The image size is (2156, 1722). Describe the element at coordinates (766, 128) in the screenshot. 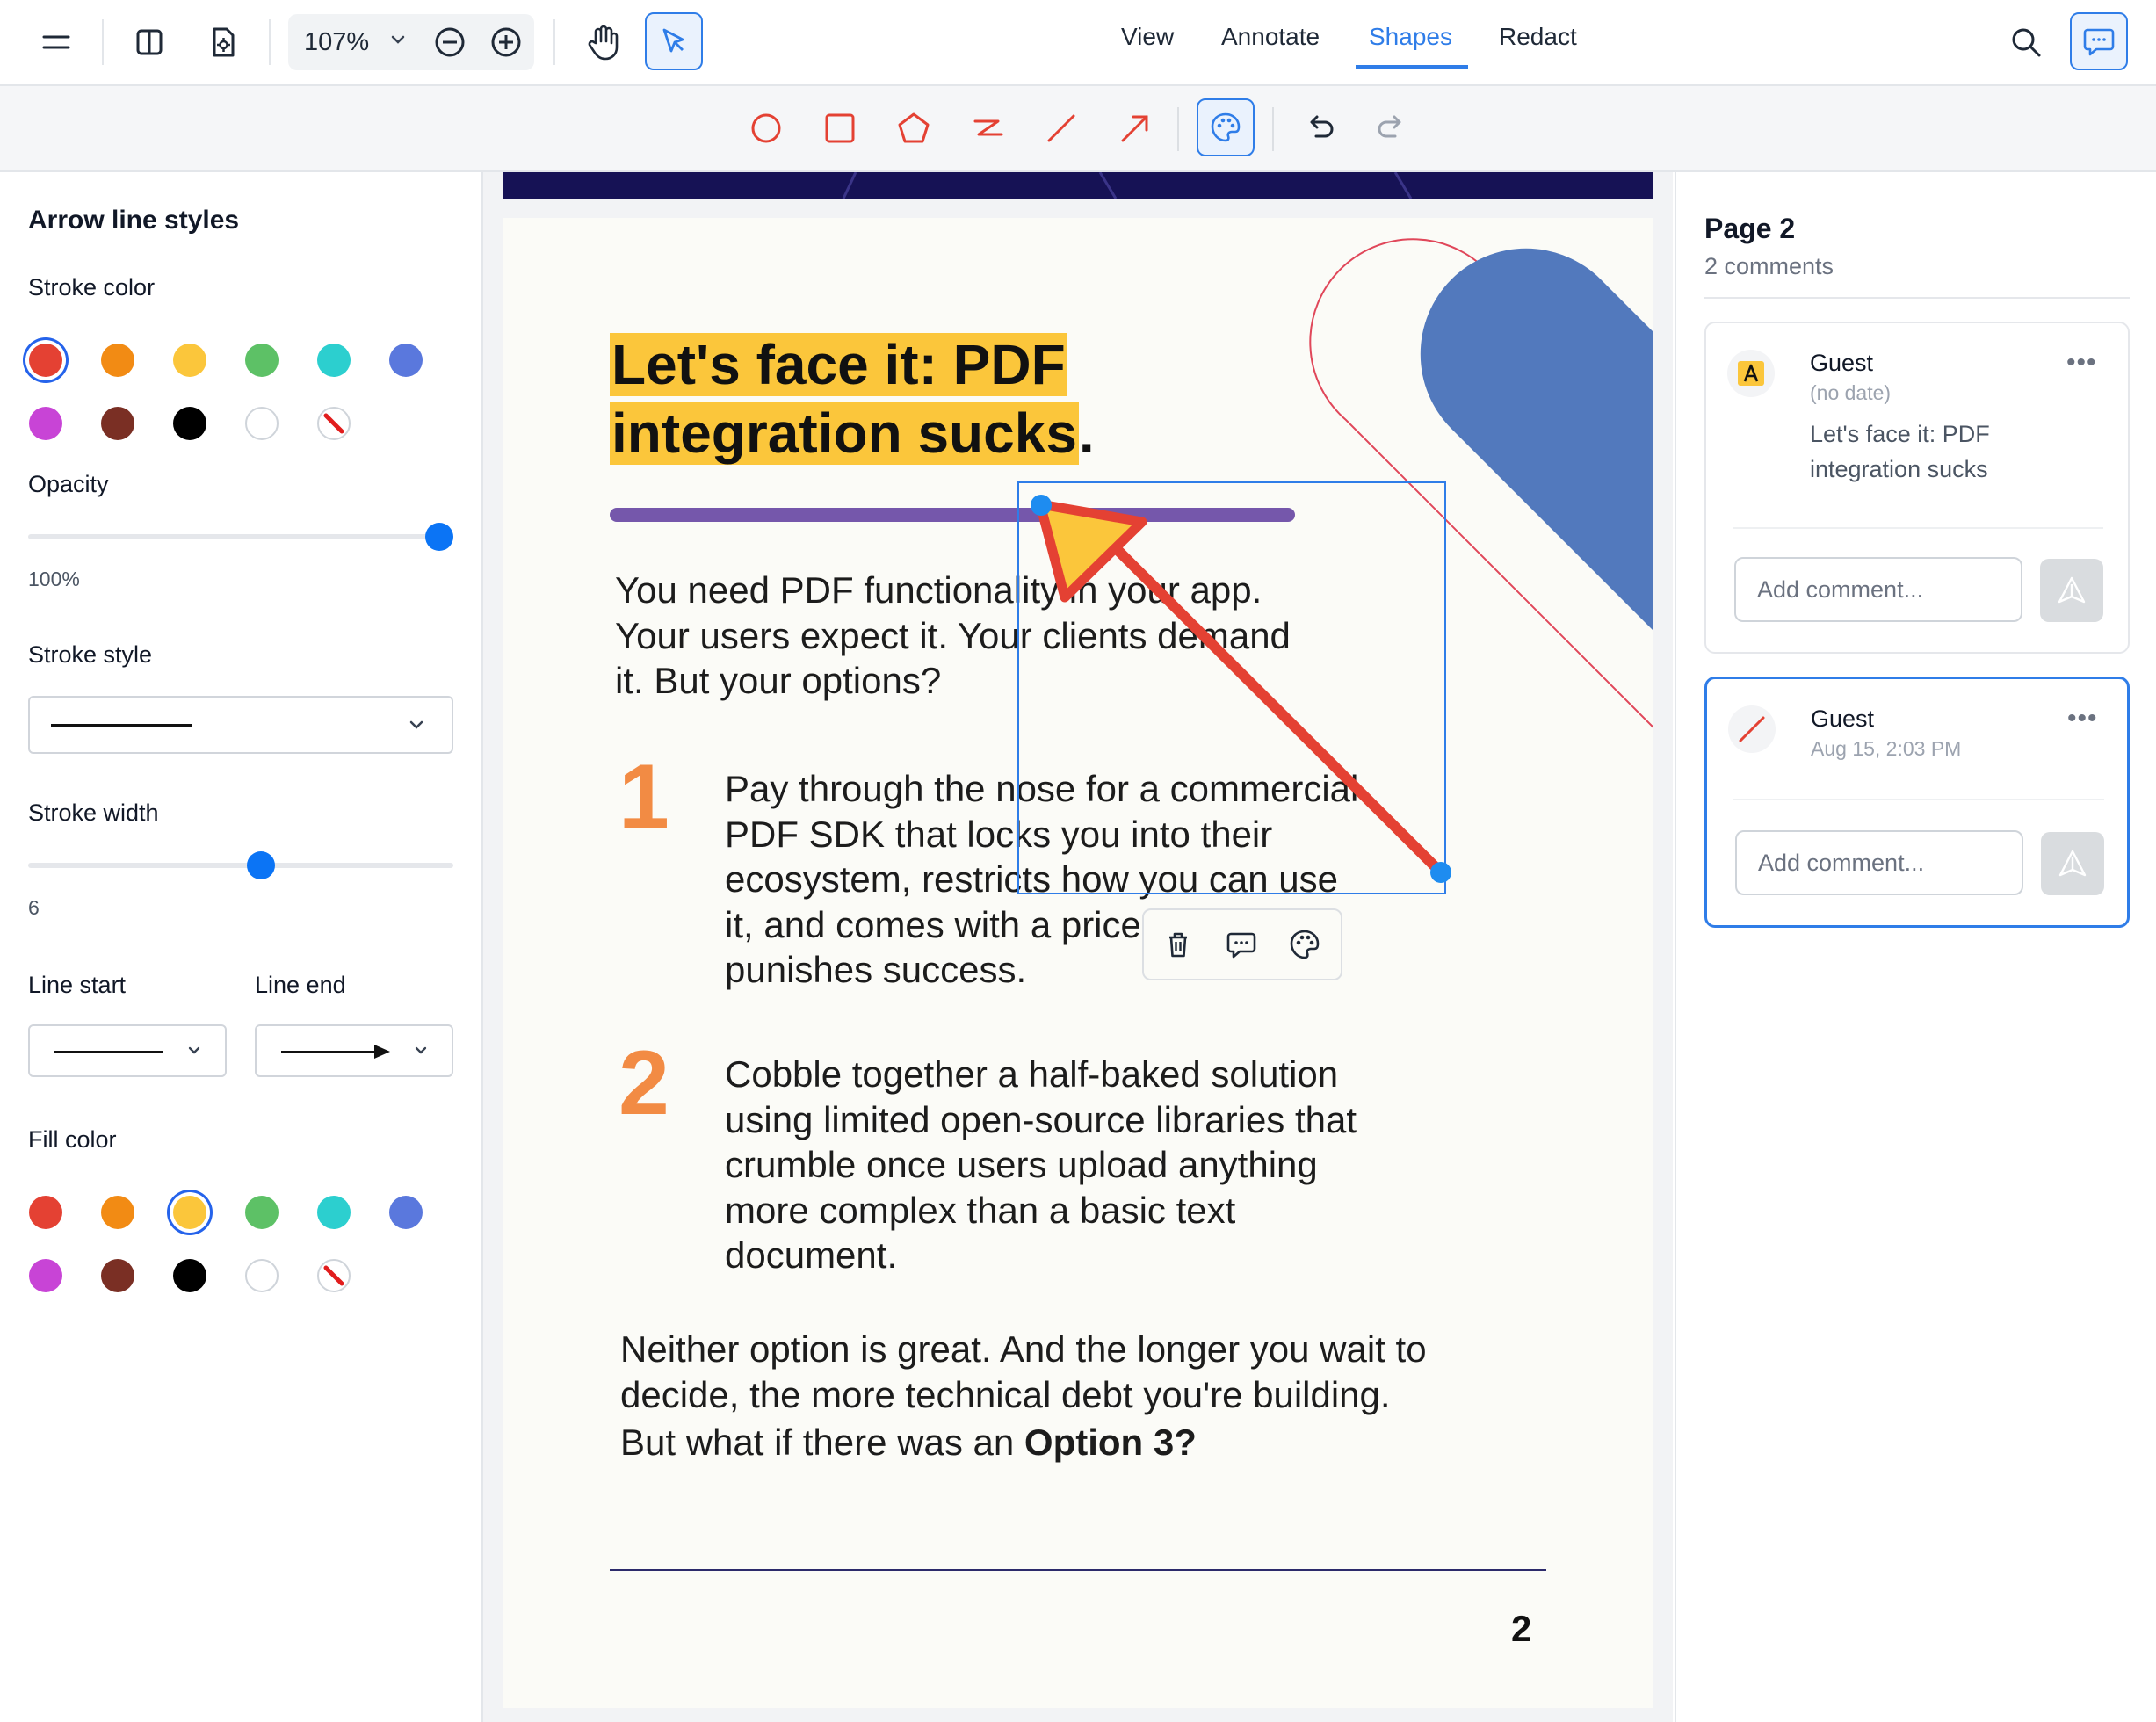

I see `circle-icon` at that location.